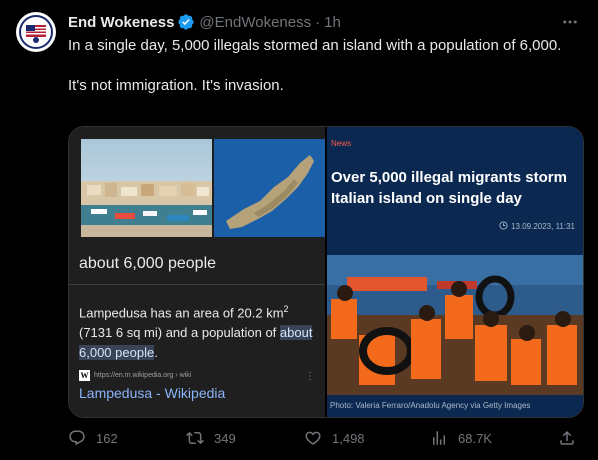 The height and width of the screenshot is (460, 598). Describe the element at coordinates (455, 325) in the screenshot. I see `migrant-boat-photo` at that location.